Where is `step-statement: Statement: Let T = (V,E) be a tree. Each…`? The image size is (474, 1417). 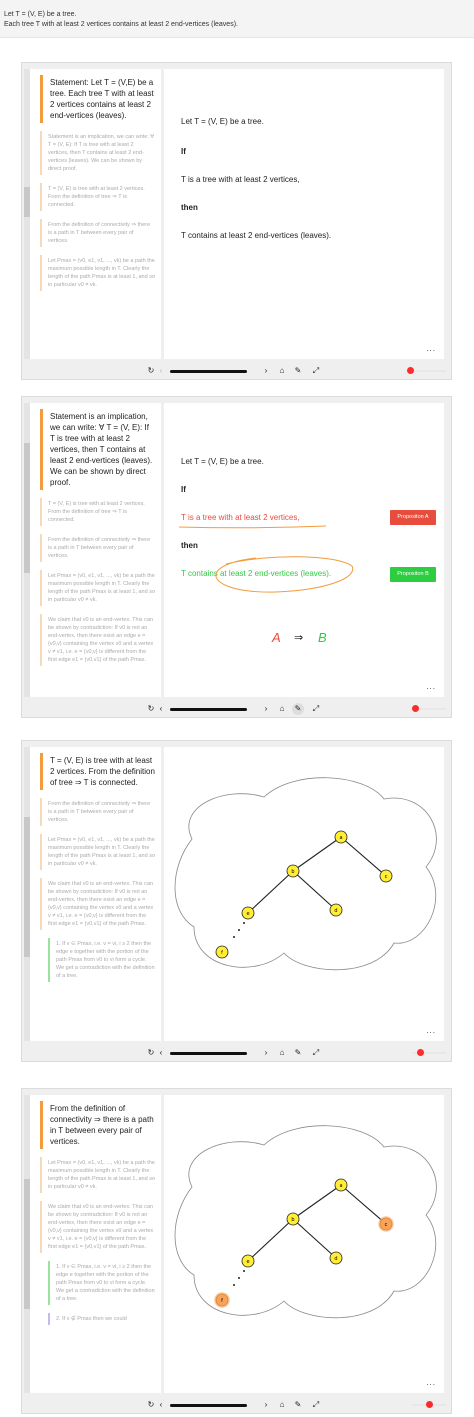 step-statement: Statement: Let T = (V,E) be a tree. Each… is located at coordinates (97, 99).